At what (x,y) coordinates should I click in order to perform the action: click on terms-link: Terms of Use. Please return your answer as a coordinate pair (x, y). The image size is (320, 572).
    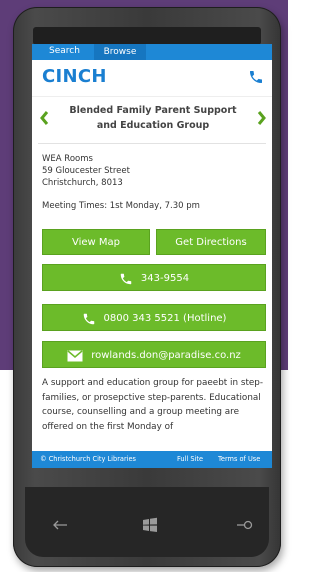
    Looking at the image, I should click on (239, 459).